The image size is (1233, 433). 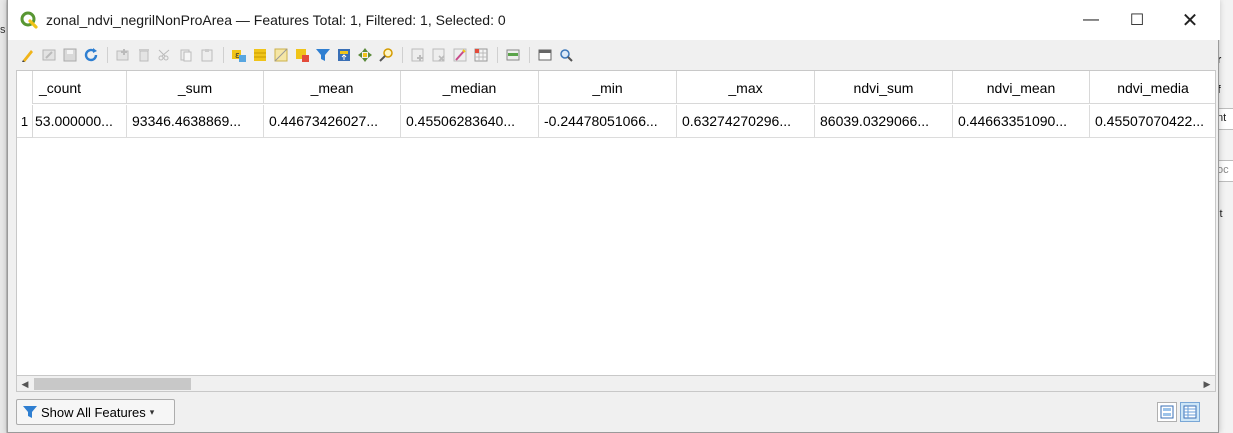 What do you see at coordinates (152, 411) in the screenshot?
I see `chevron-down-icon: ▾` at bounding box center [152, 411].